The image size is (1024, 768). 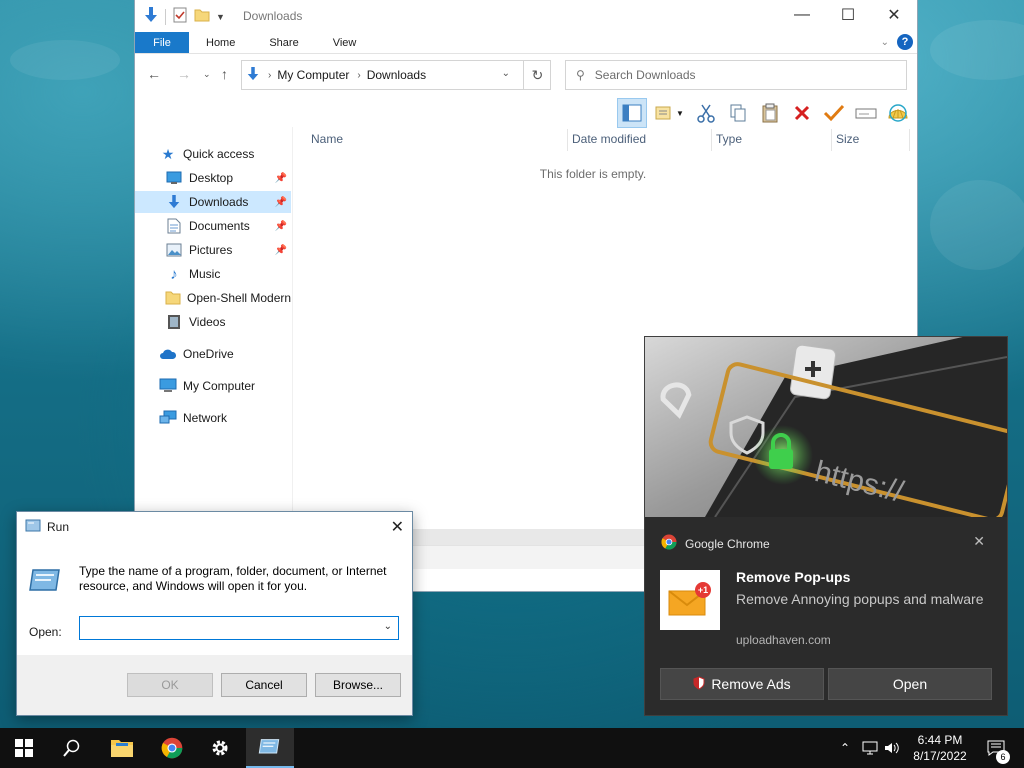 I want to click on properties-icon, so click(x=180, y=16).